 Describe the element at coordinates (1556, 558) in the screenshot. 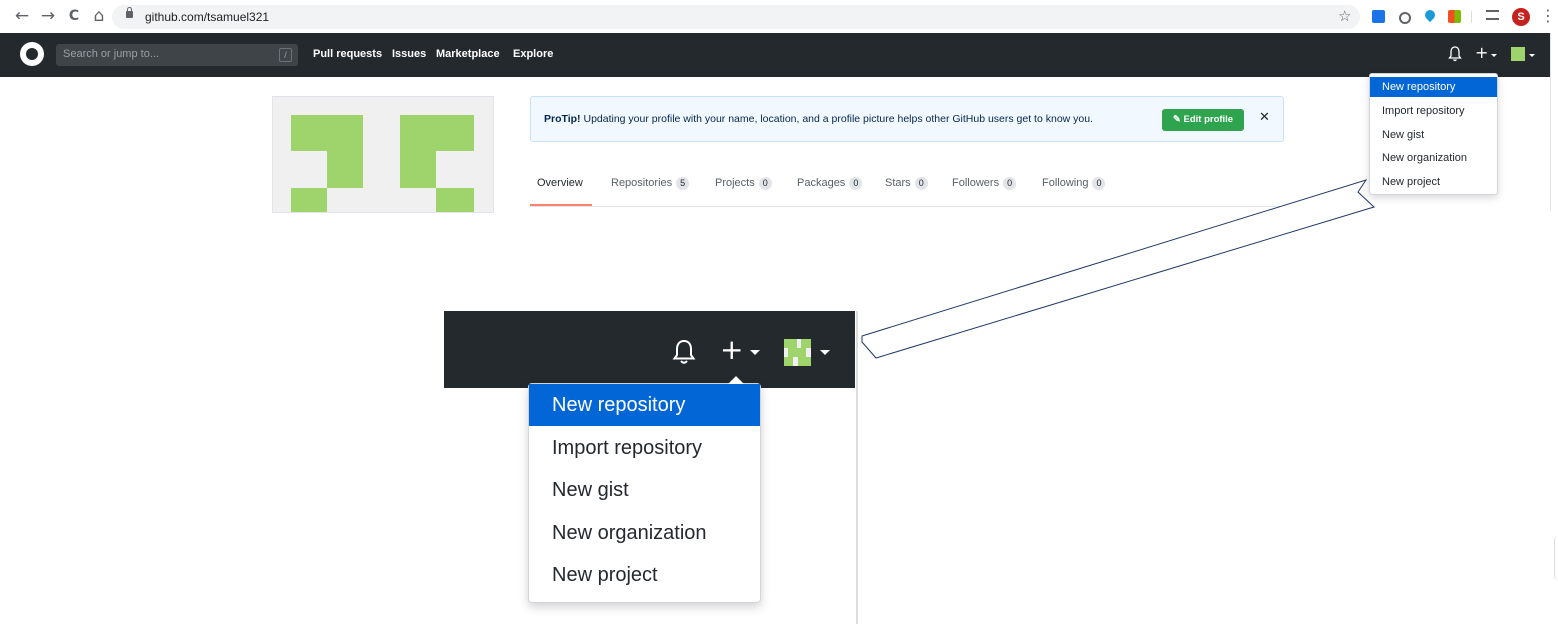

I see `scrollbar-edge` at that location.